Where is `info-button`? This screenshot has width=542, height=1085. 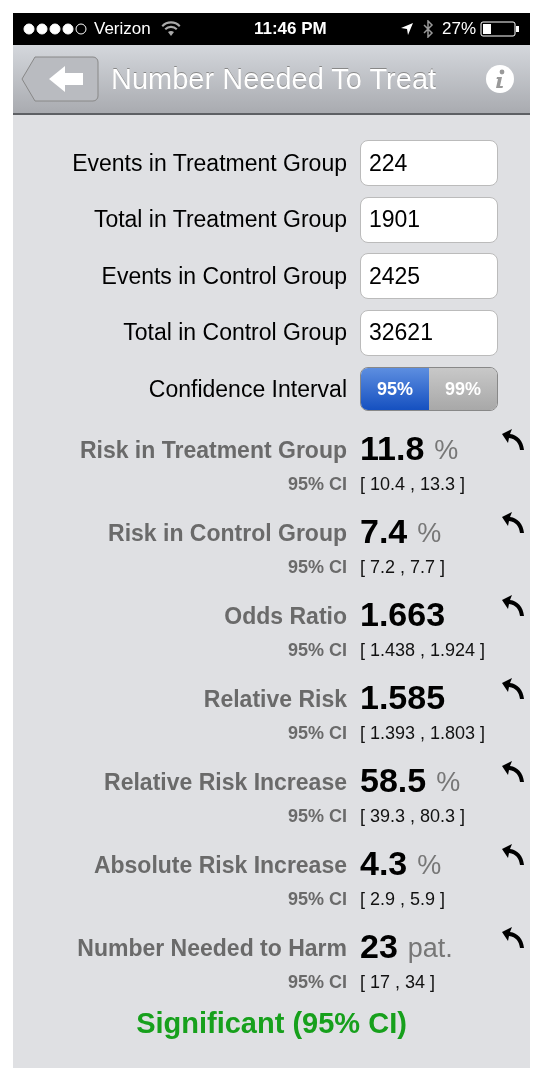 info-button is located at coordinates (500, 79).